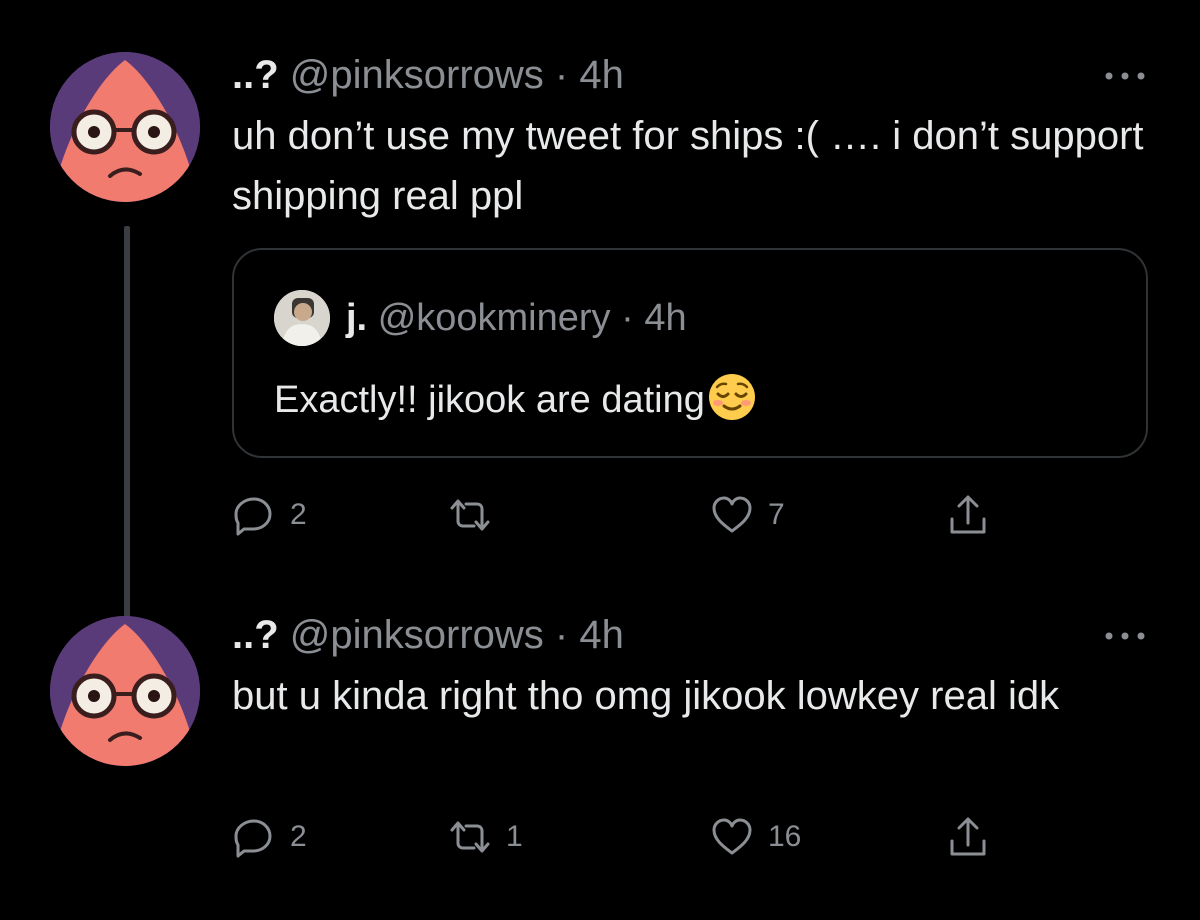 This screenshot has width=1200, height=920. I want to click on like-button: 7, so click(747, 515).